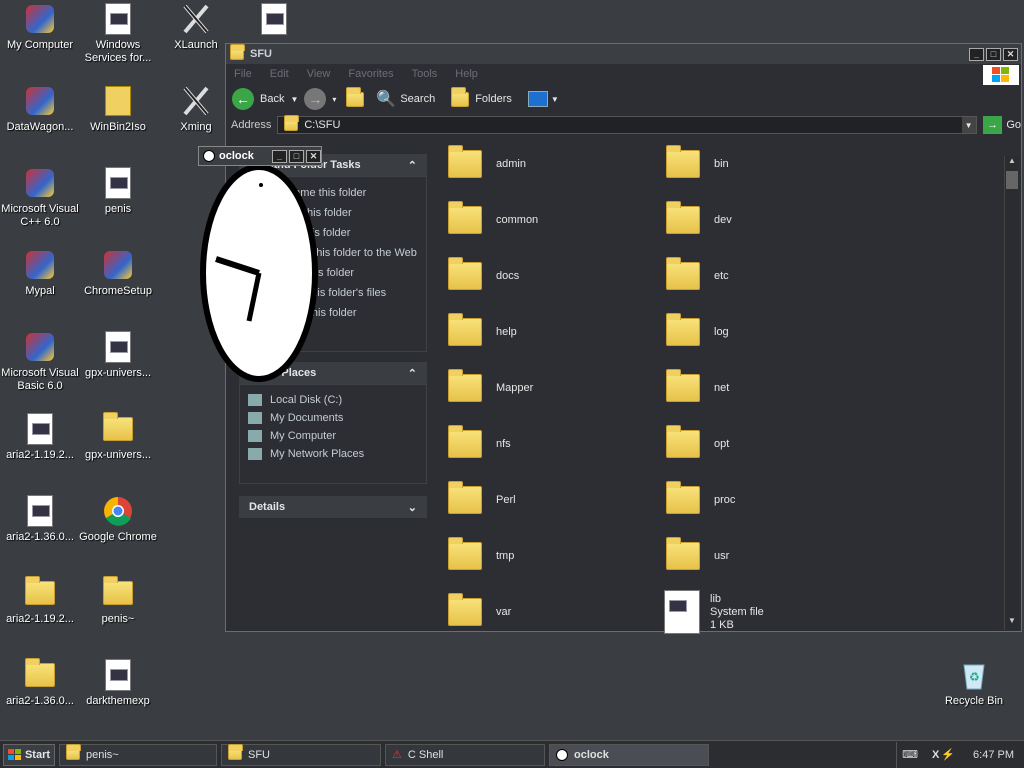  I want to click on desktop-icon: XLaunch, so click(196, 27).